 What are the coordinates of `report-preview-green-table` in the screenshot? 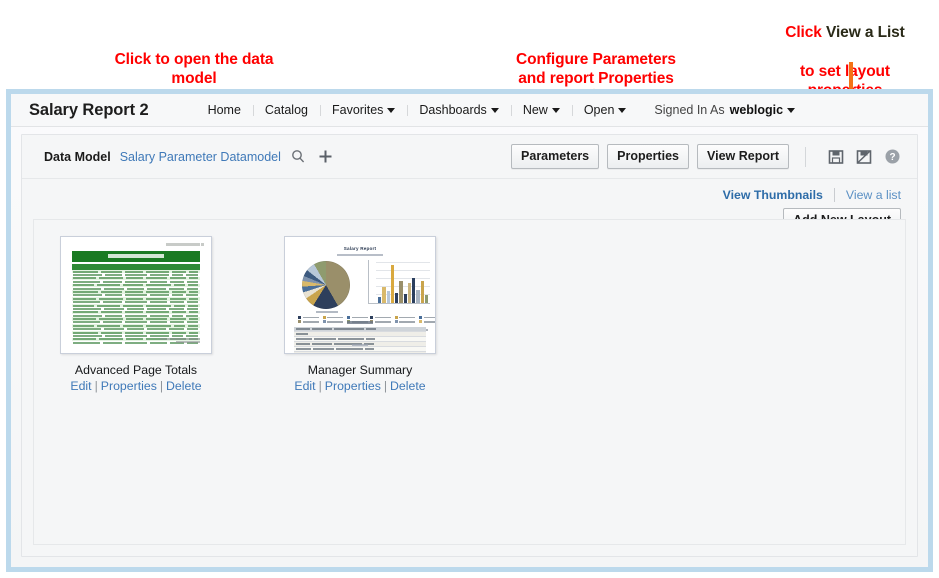 It's located at (136, 295).